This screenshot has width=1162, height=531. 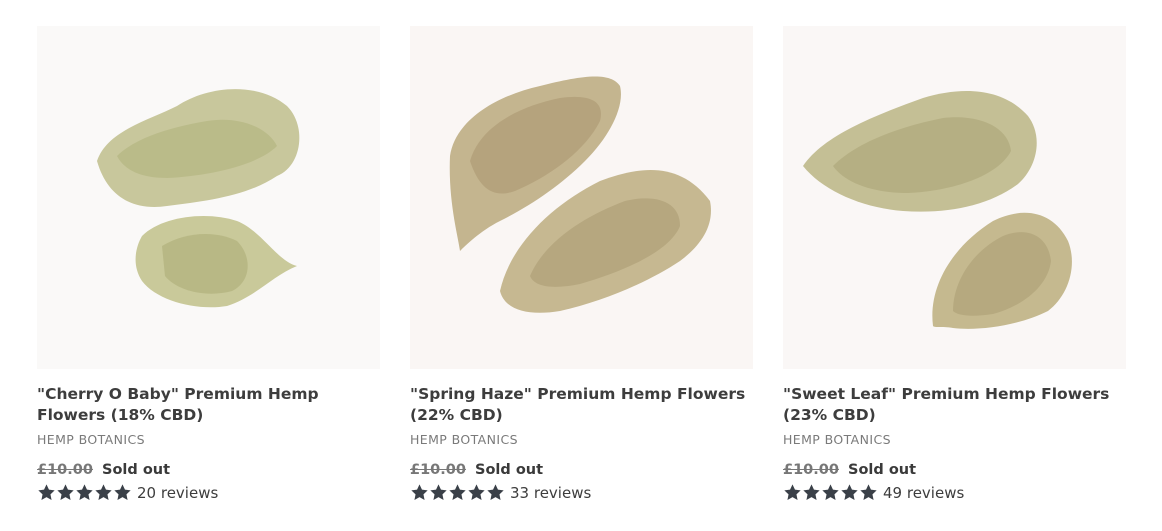 I want to click on rating-row: 20 reviews, so click(x=208, y=492).